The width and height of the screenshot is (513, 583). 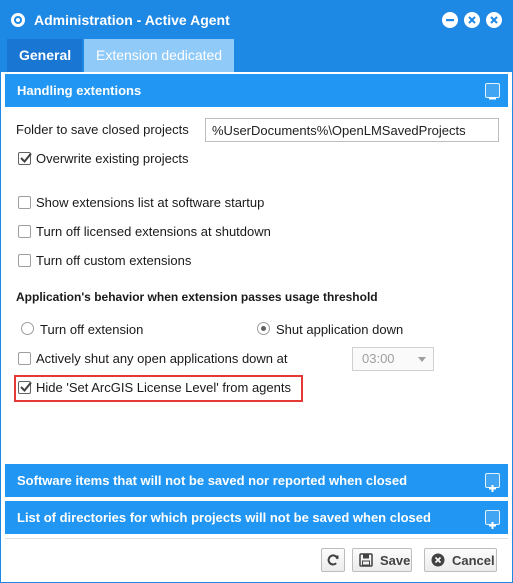 I want to click on turn-off-extension-label: Turn off extension, so click(x=92, y=329).